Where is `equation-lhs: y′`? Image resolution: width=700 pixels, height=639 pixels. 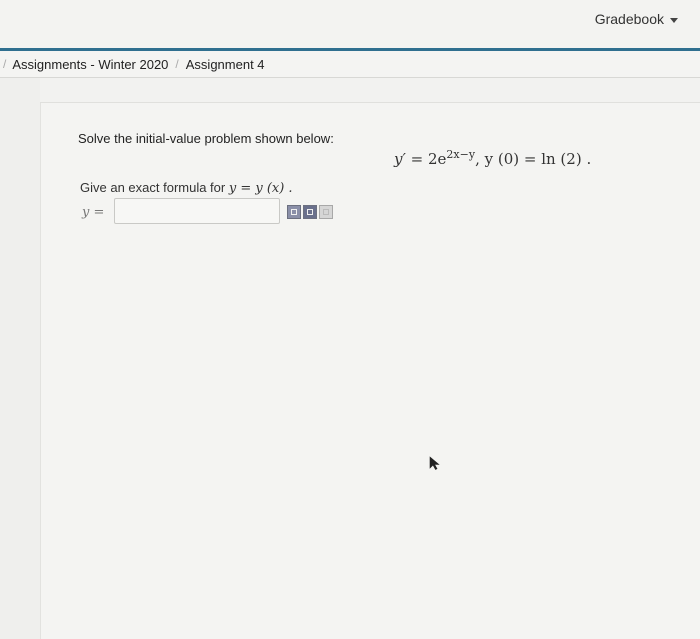
equation-lhs: y′ is located at coordinates (400, 159).